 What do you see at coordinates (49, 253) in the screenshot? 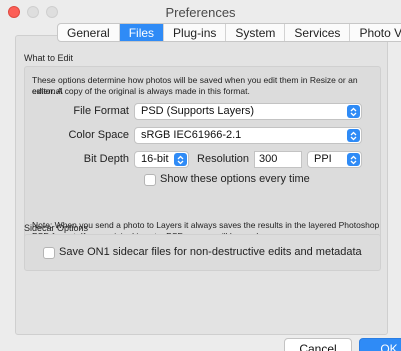
I see `save-sidecar-checkbox` at bounding box center [49, 253].